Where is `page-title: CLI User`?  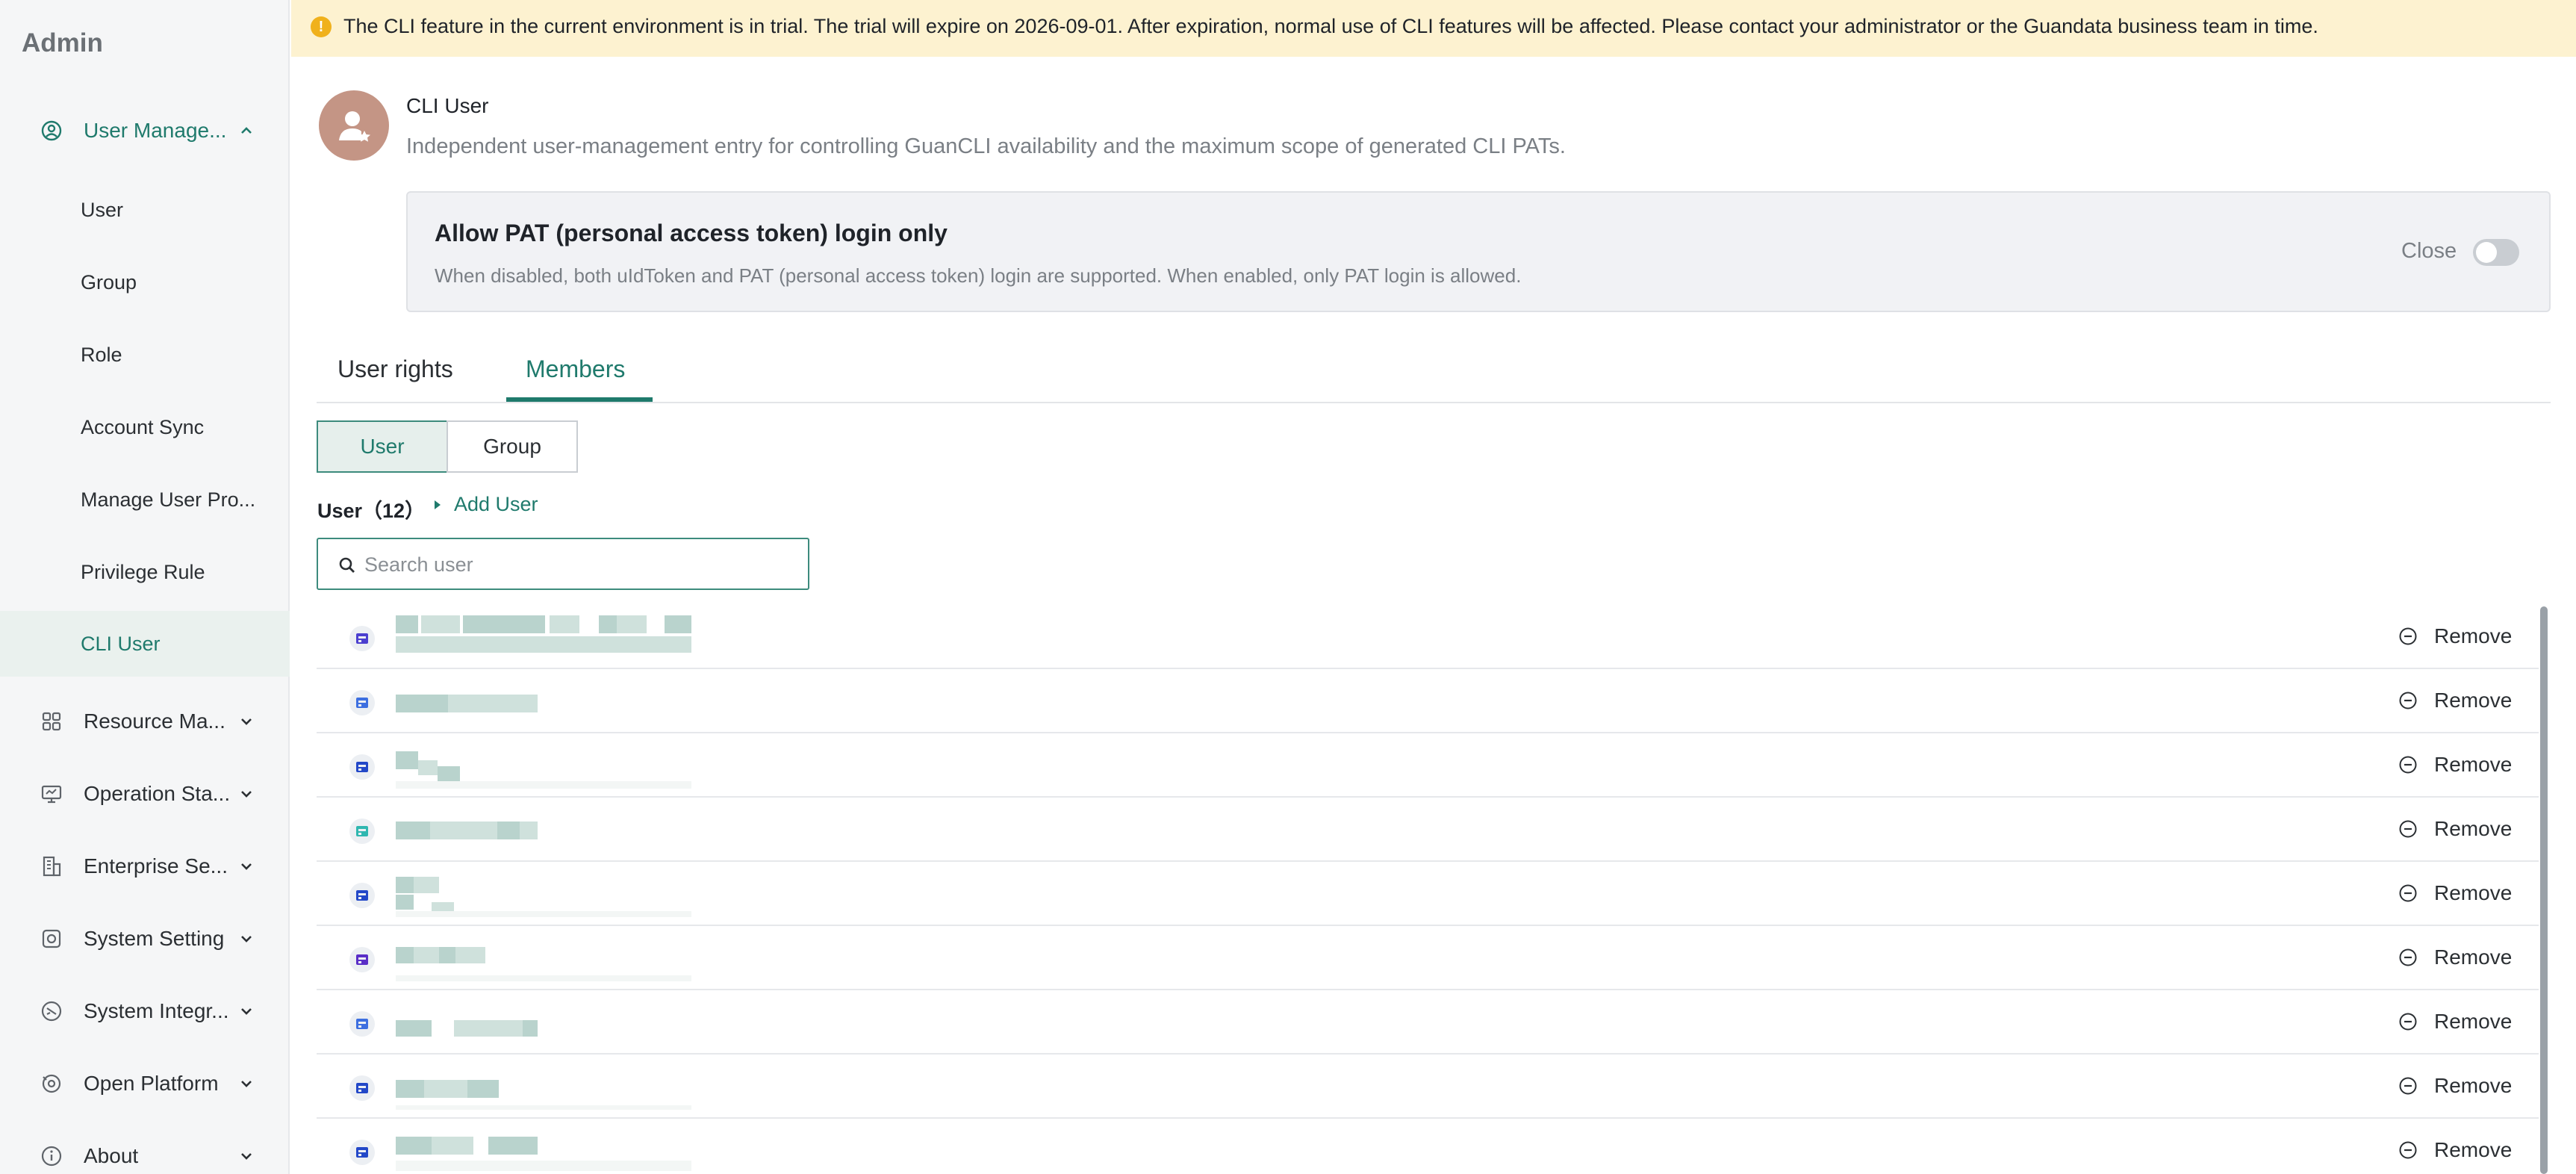
page-title: CLI User is located at coordinates (447, 105).